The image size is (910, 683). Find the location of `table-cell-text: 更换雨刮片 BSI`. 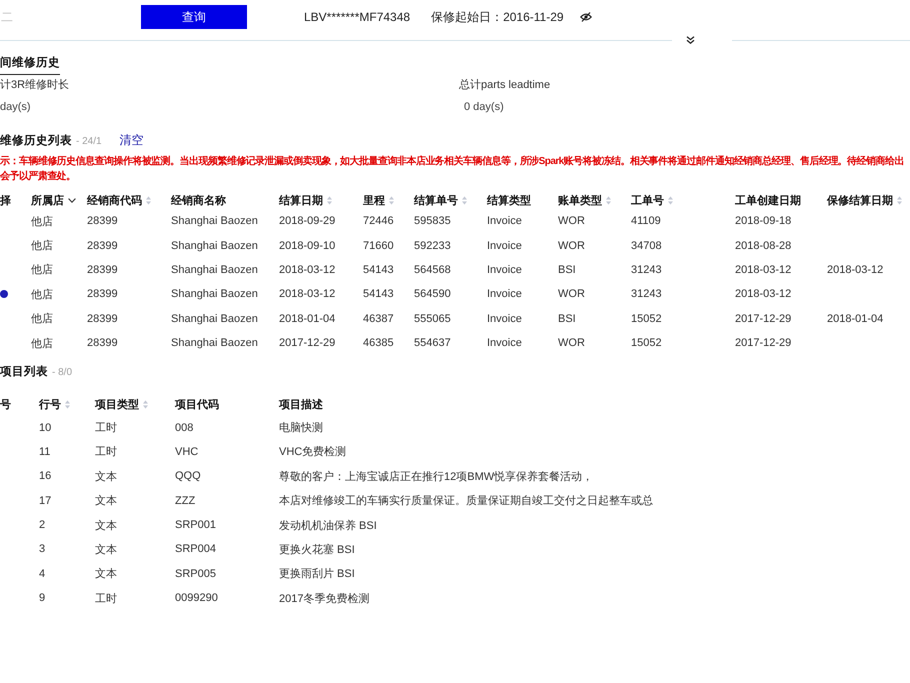

table-cell-text: 更换雨刮片 BSI is located at coordinates (317, 574).